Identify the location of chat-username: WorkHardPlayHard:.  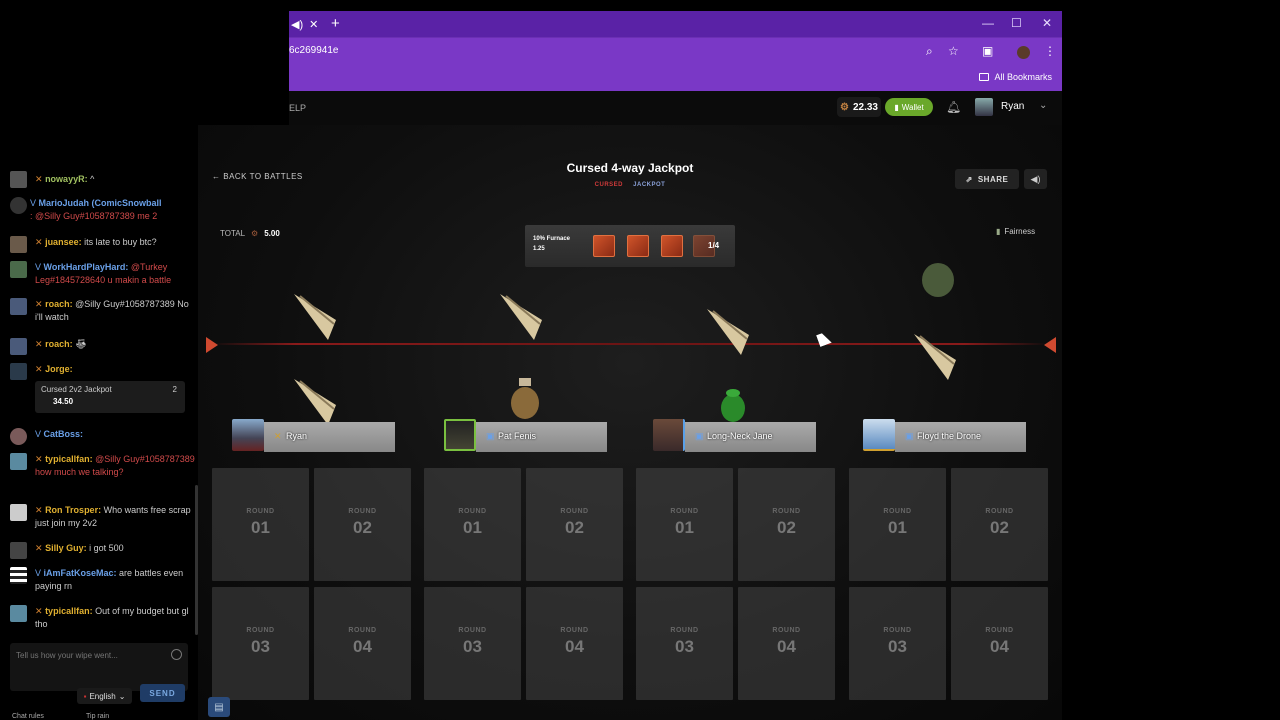
(86, 267).